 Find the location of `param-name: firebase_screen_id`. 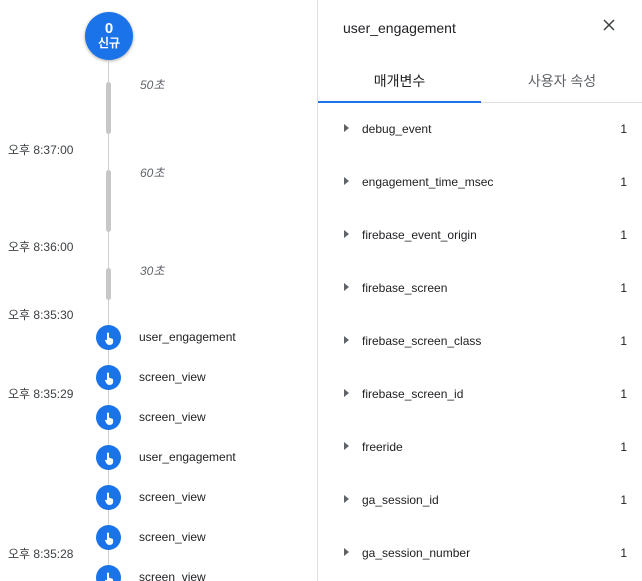

param-name: firebase_screen_id is located at coordinates (413, 394).